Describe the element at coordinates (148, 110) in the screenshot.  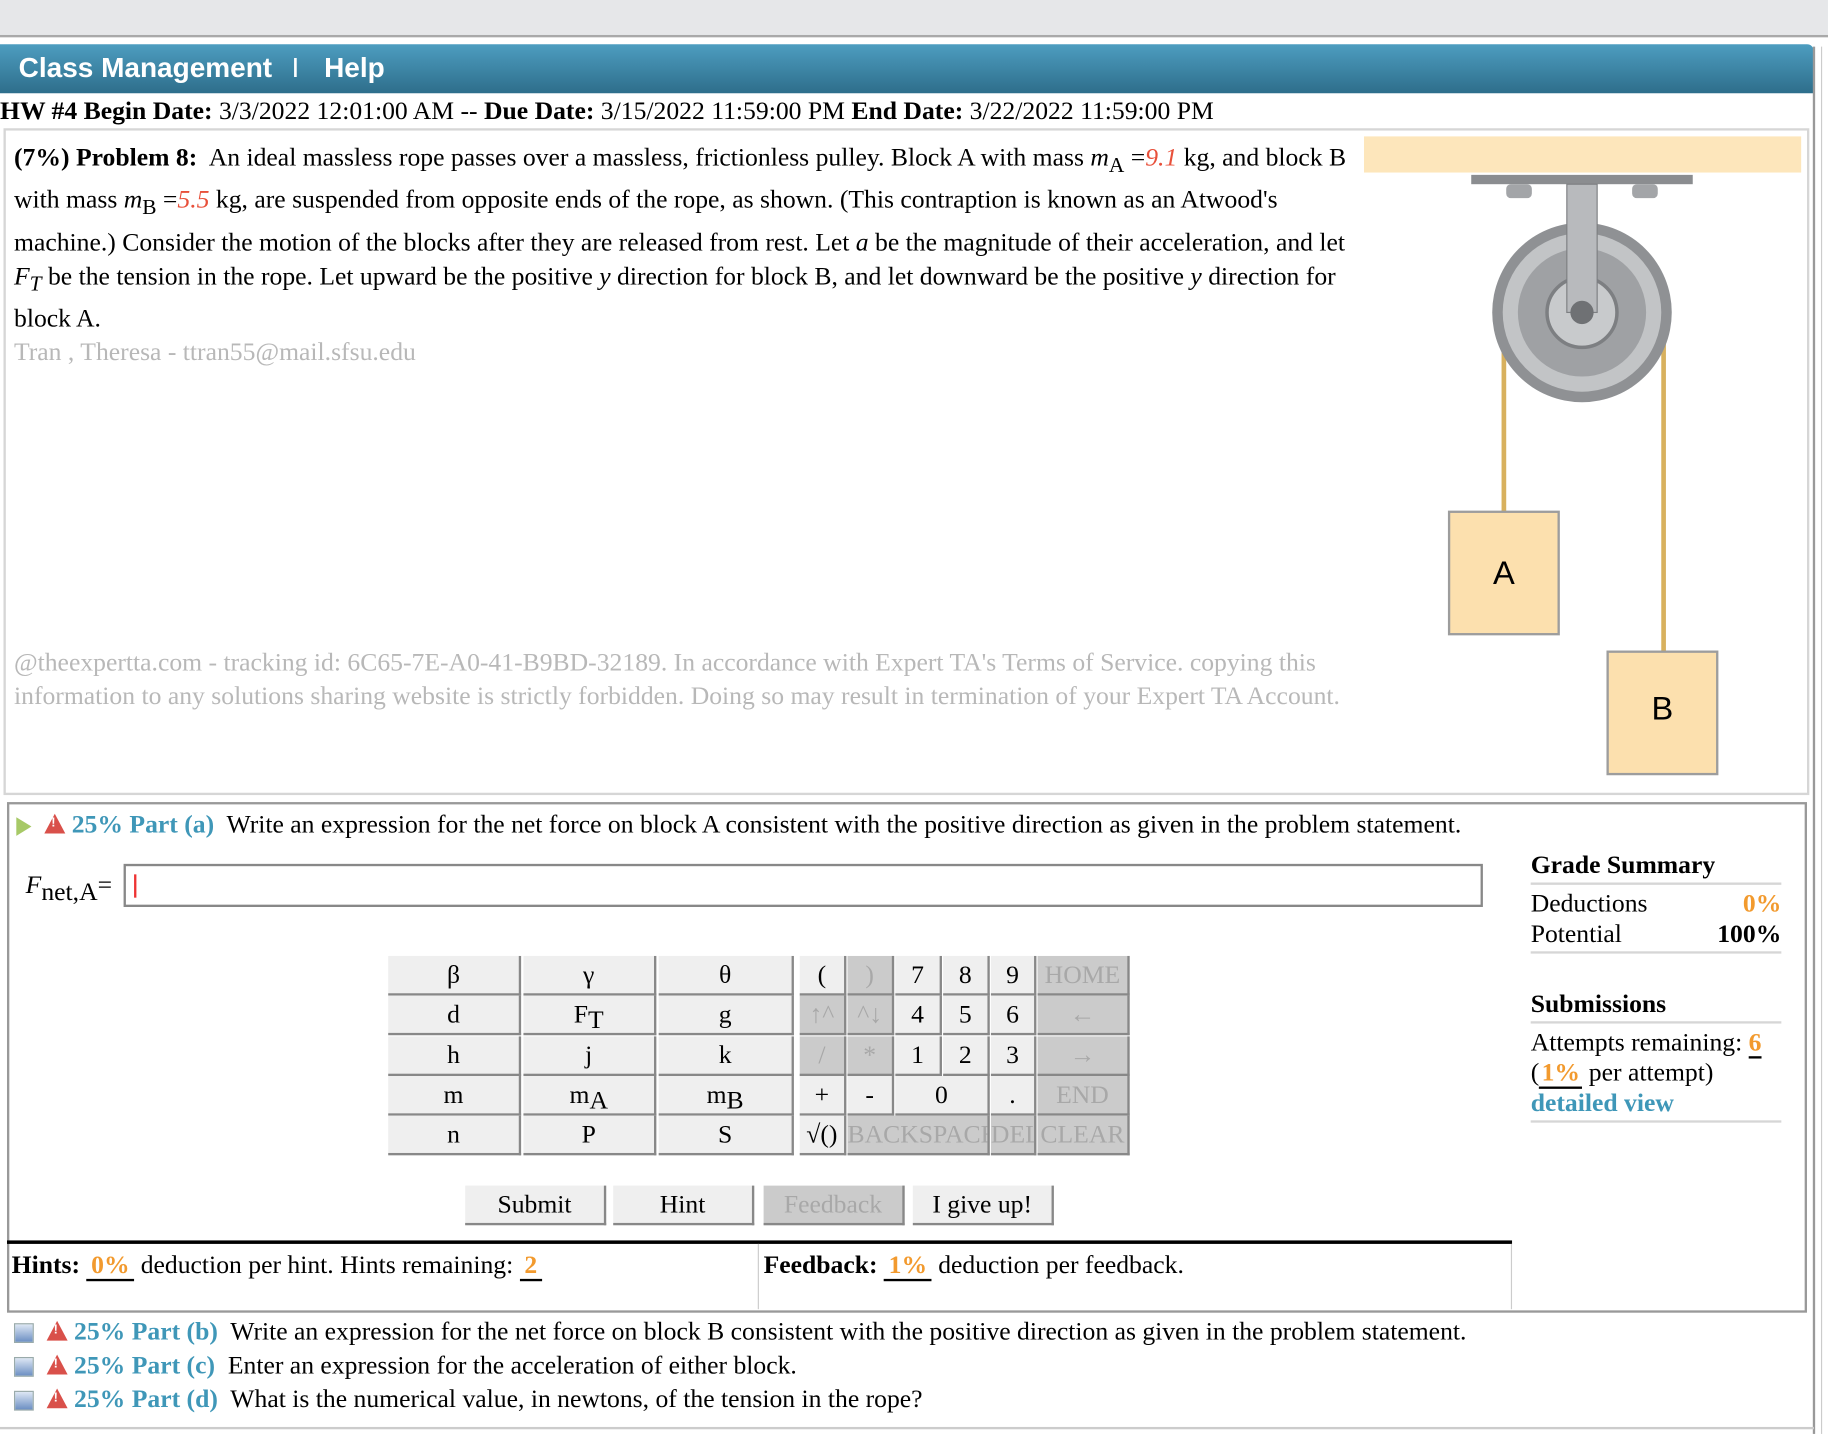
I see `begin-label: Begin Date:` at that location.